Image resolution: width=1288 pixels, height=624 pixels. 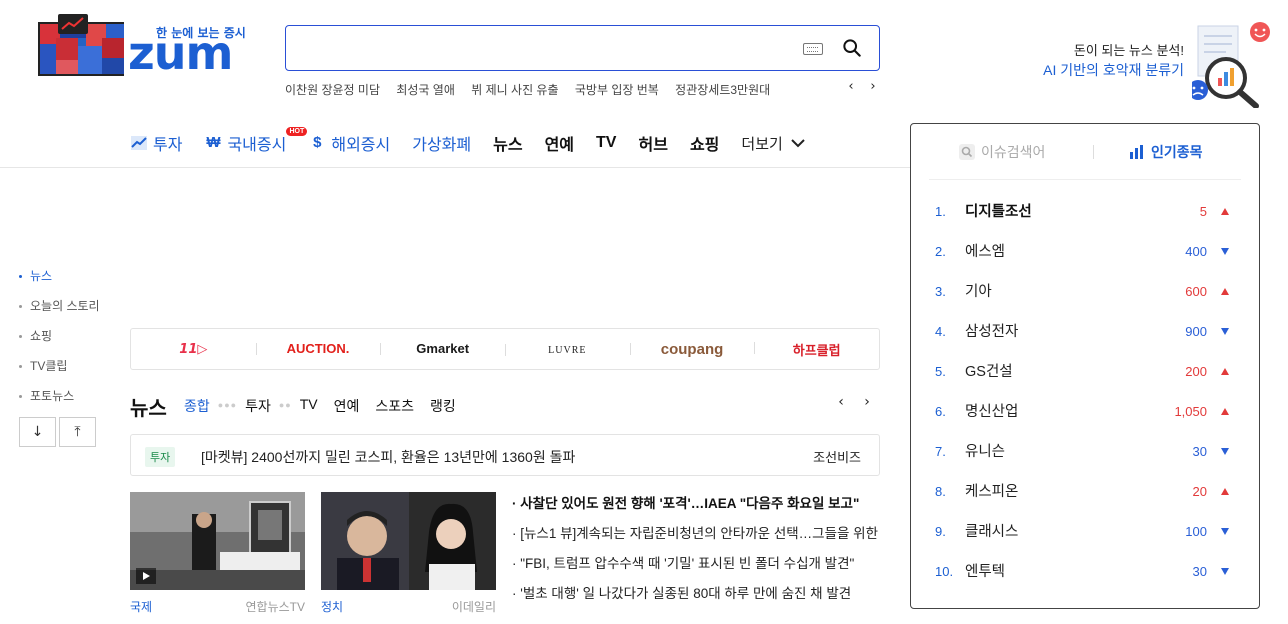 What do you see at coordinates (213, 142) in the screenshot?
I see `won-icon: ₩` at bounding box center [213, 142].